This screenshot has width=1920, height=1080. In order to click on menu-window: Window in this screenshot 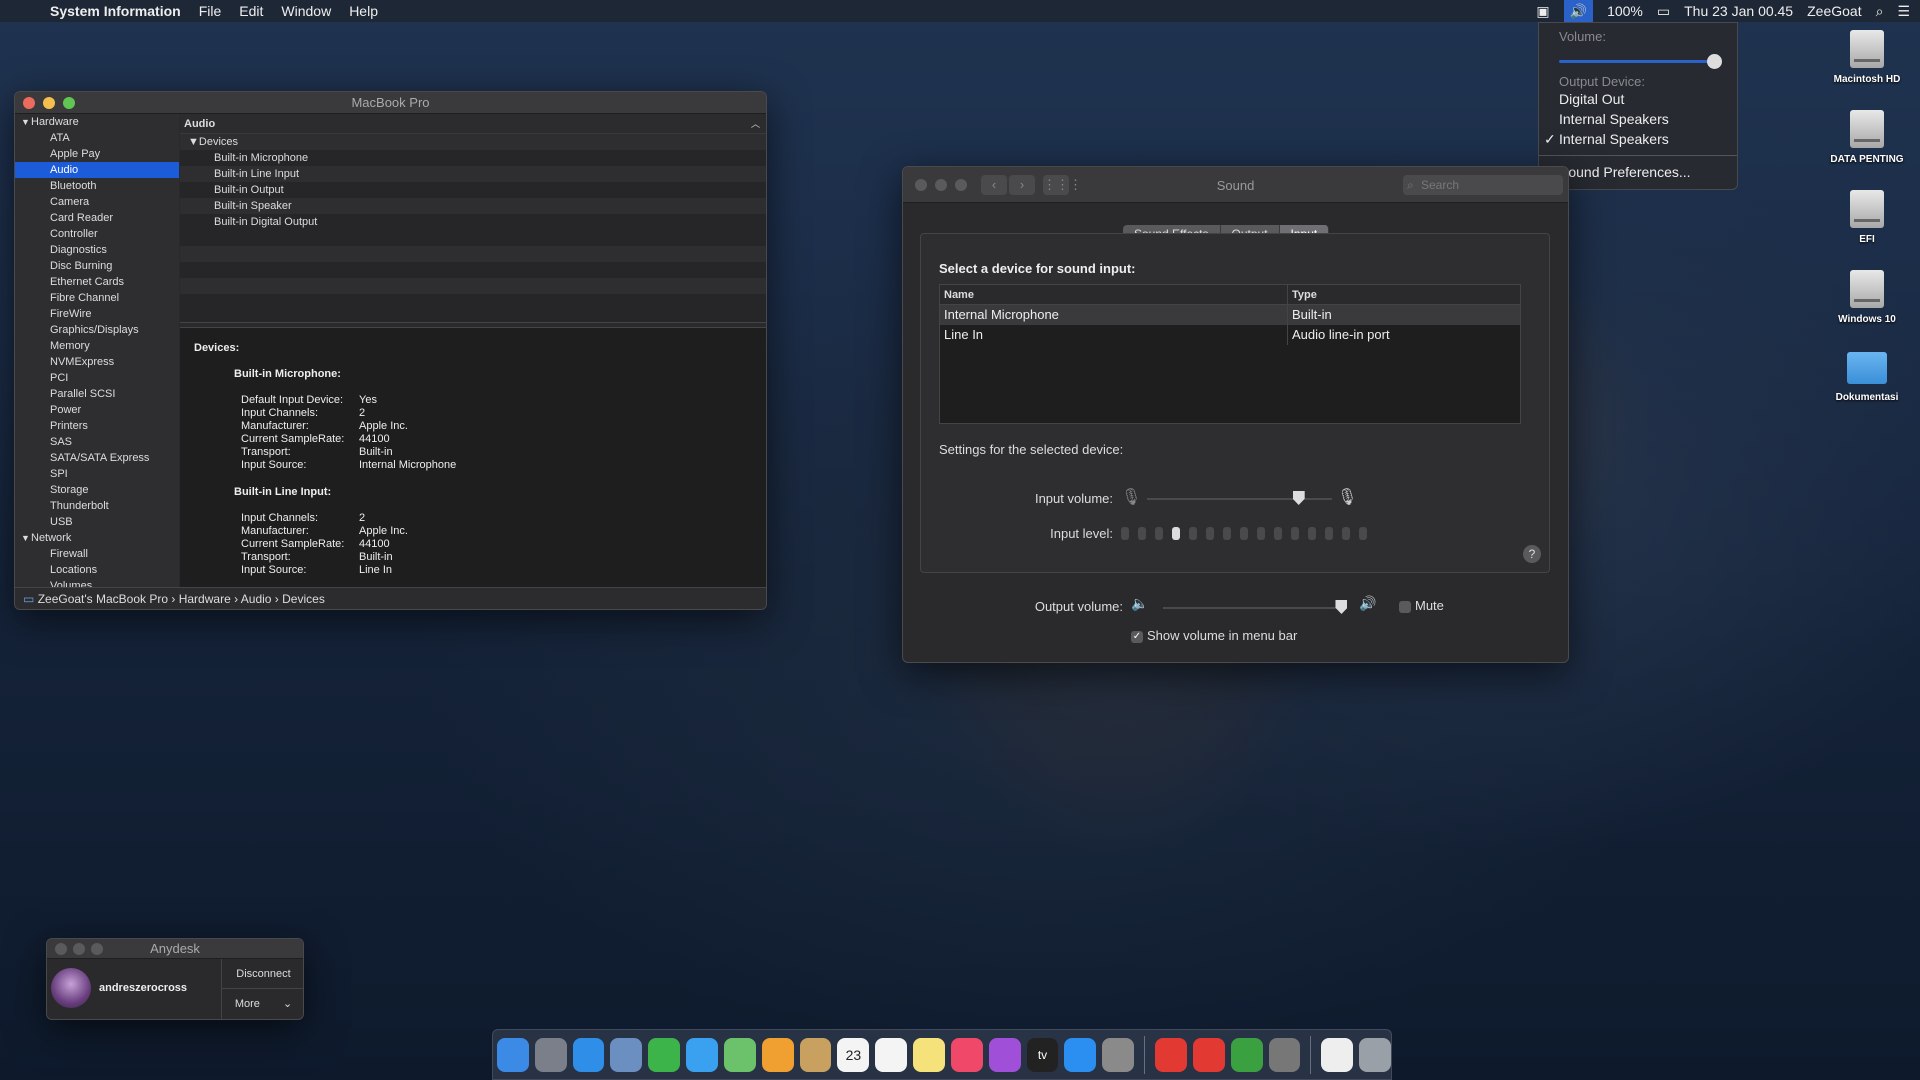, I will do `click(306, 11)`.